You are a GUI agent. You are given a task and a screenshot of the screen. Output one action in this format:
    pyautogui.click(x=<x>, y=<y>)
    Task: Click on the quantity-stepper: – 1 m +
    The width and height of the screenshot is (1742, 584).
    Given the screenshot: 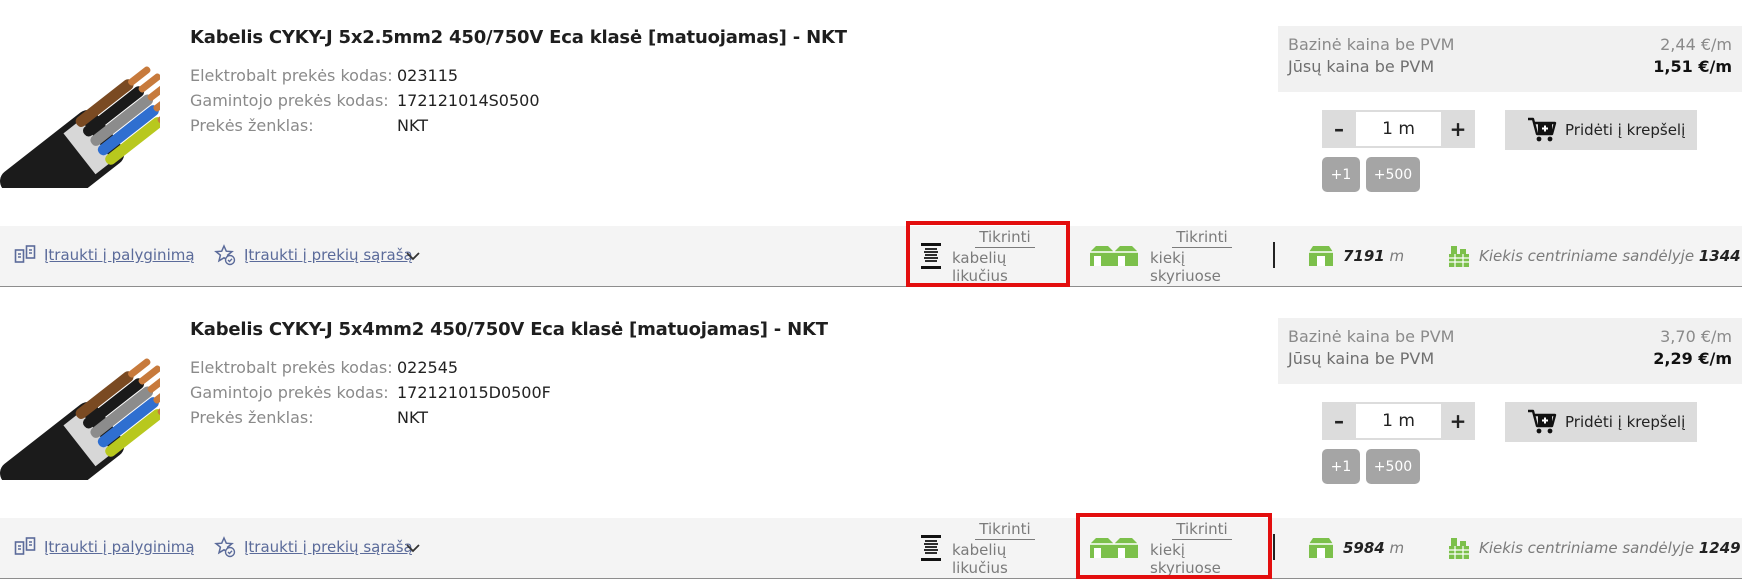 What is the action you would take?
    pyautogui.click(x=1398, y=129)
    